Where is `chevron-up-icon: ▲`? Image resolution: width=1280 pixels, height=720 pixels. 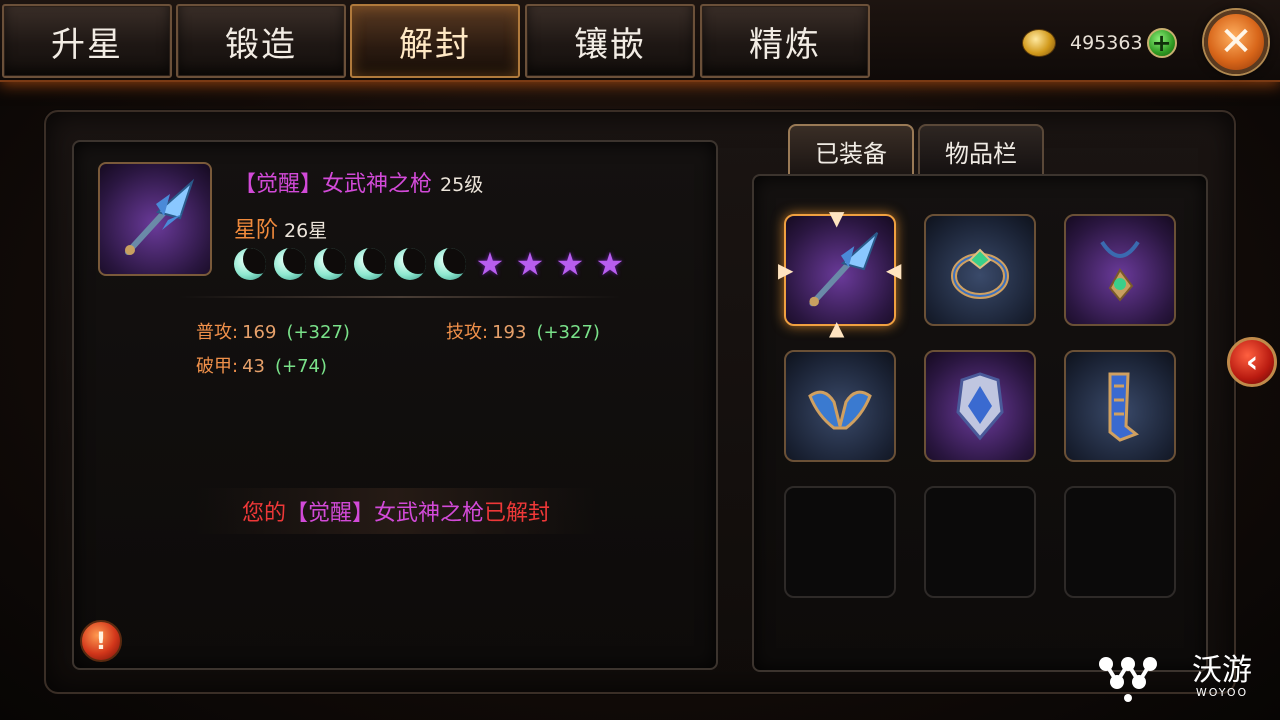 chevron-up-icon: ▲ is located at coordinates (837, 328).